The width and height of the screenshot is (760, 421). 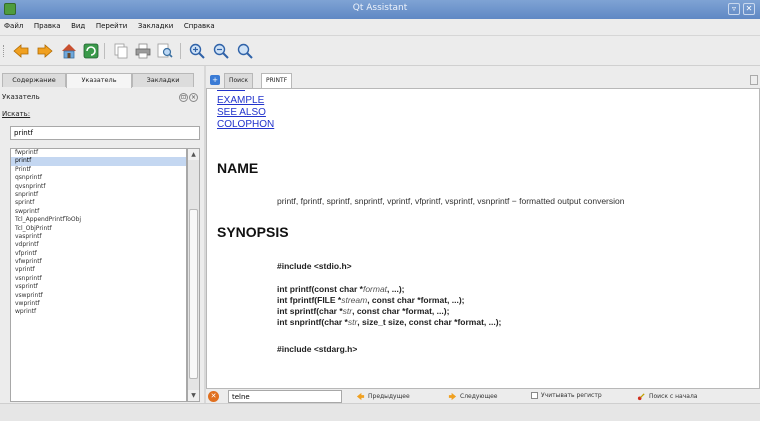 What do you see at coordinates (98, 270) in the screenshot?
I see `index-list-item: vprintf` at bounding box center [98, 270].